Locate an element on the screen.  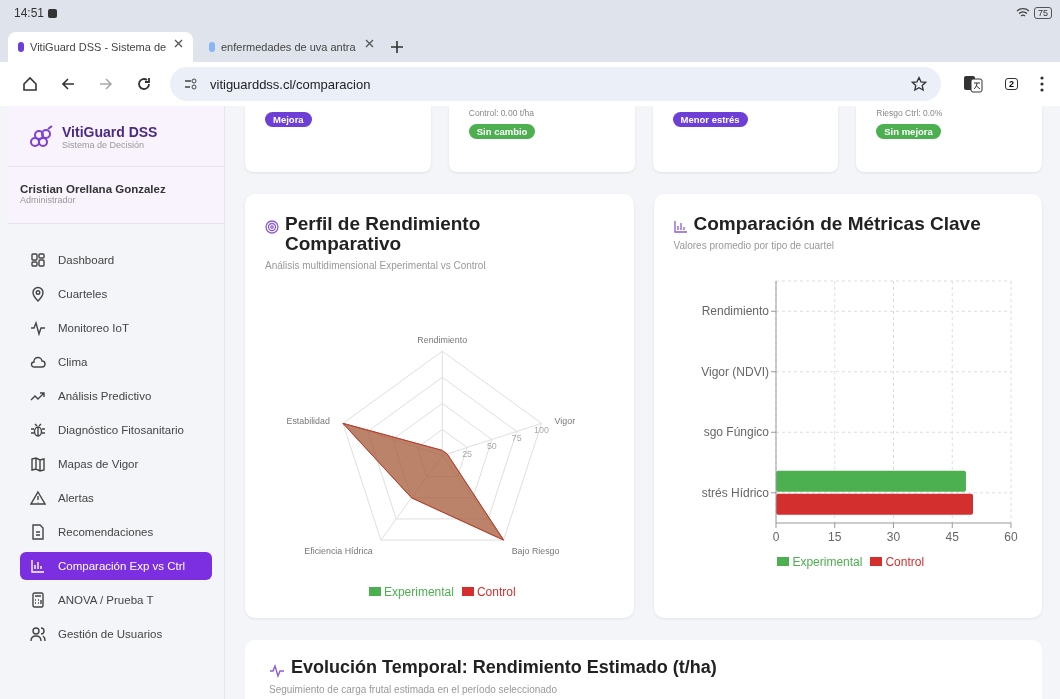
target-icon is located at coordinates (272, 227).